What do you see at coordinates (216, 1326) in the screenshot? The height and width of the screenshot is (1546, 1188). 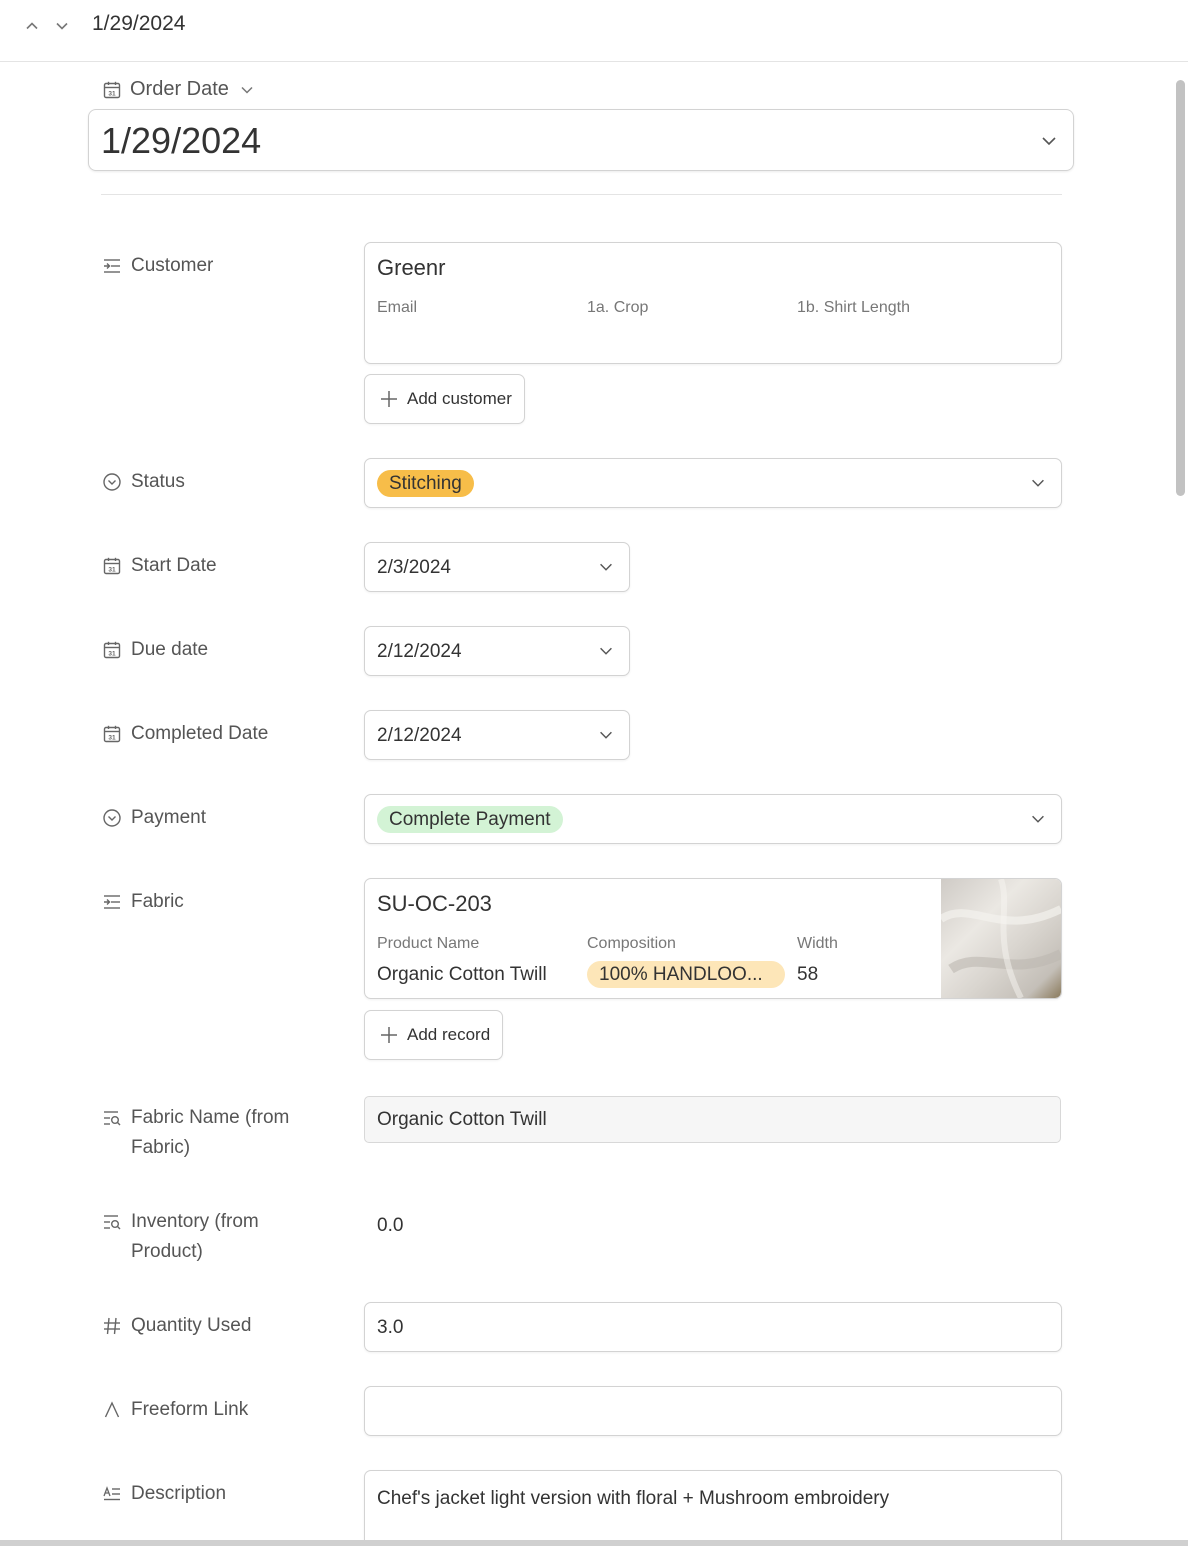 I see `quantity-used-label: Quantity Used` at bounding box center [216, 1326].